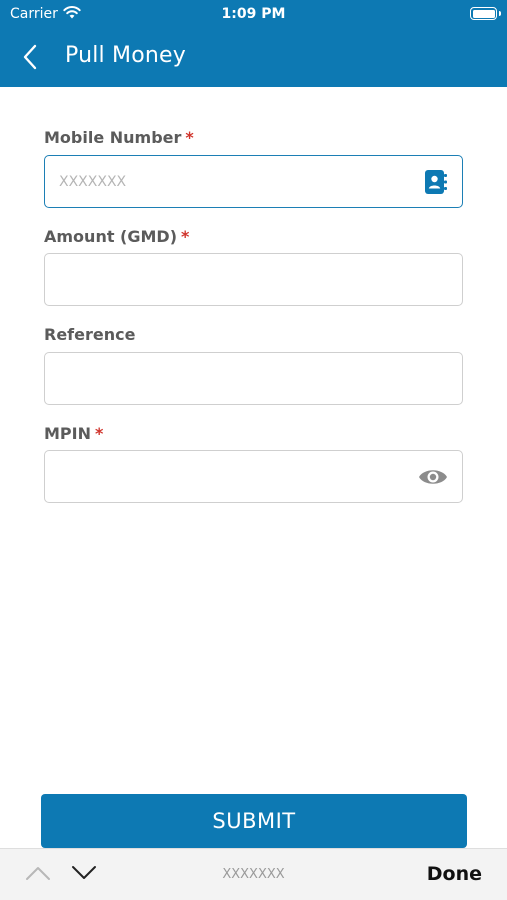 The image size is (507, 900). What do you see at coordinates (229, 279) in the screenshot?
I see `amount-input` at bounding box center [229, 279].